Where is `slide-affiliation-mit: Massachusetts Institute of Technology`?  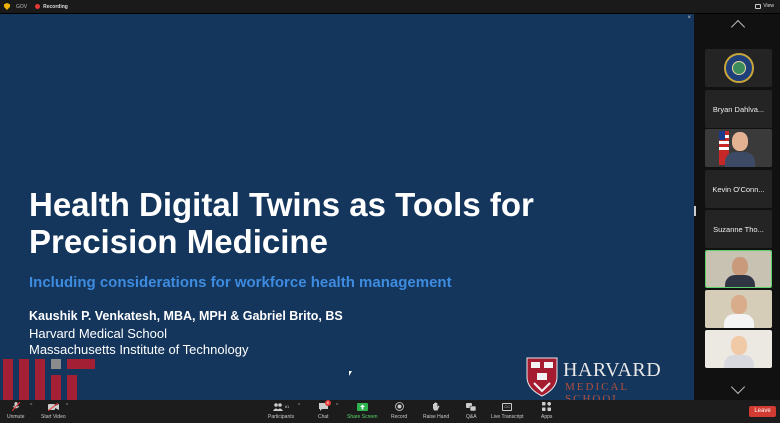
slide-affiliation-mit: Massachusetts Institute of Technology is located at coordinates (139, 349).